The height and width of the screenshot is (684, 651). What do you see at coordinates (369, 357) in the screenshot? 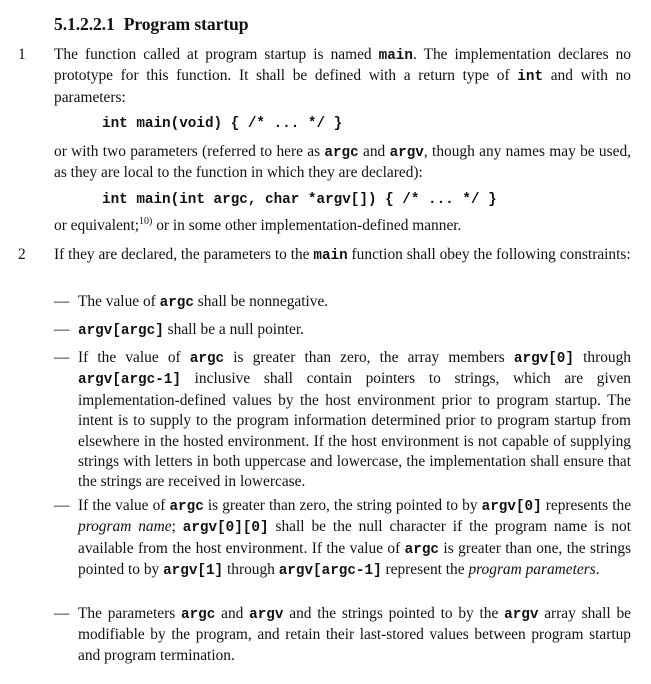
I see `text: is greater than zero, the array members` at bounding box center [369, 357].